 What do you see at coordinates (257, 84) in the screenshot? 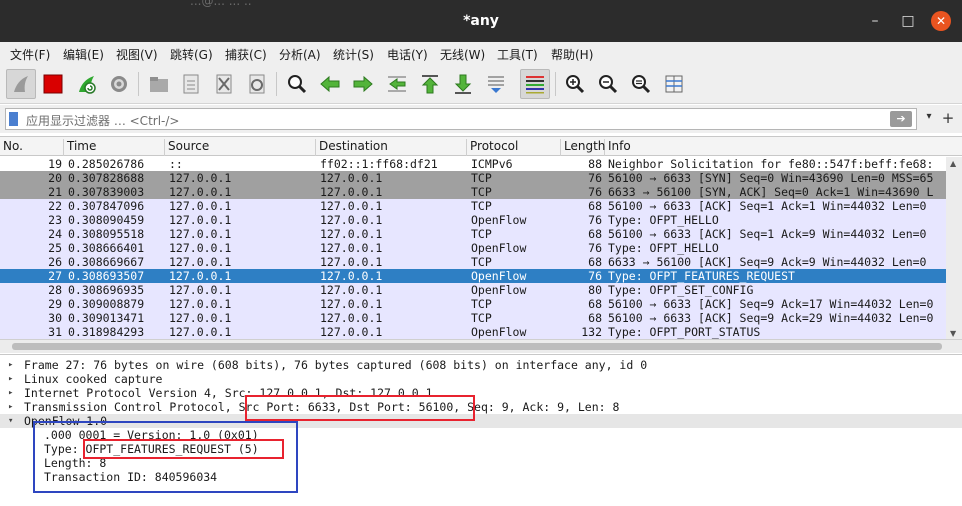
I see `reload-file-icon` at bounding box center [257, 84].